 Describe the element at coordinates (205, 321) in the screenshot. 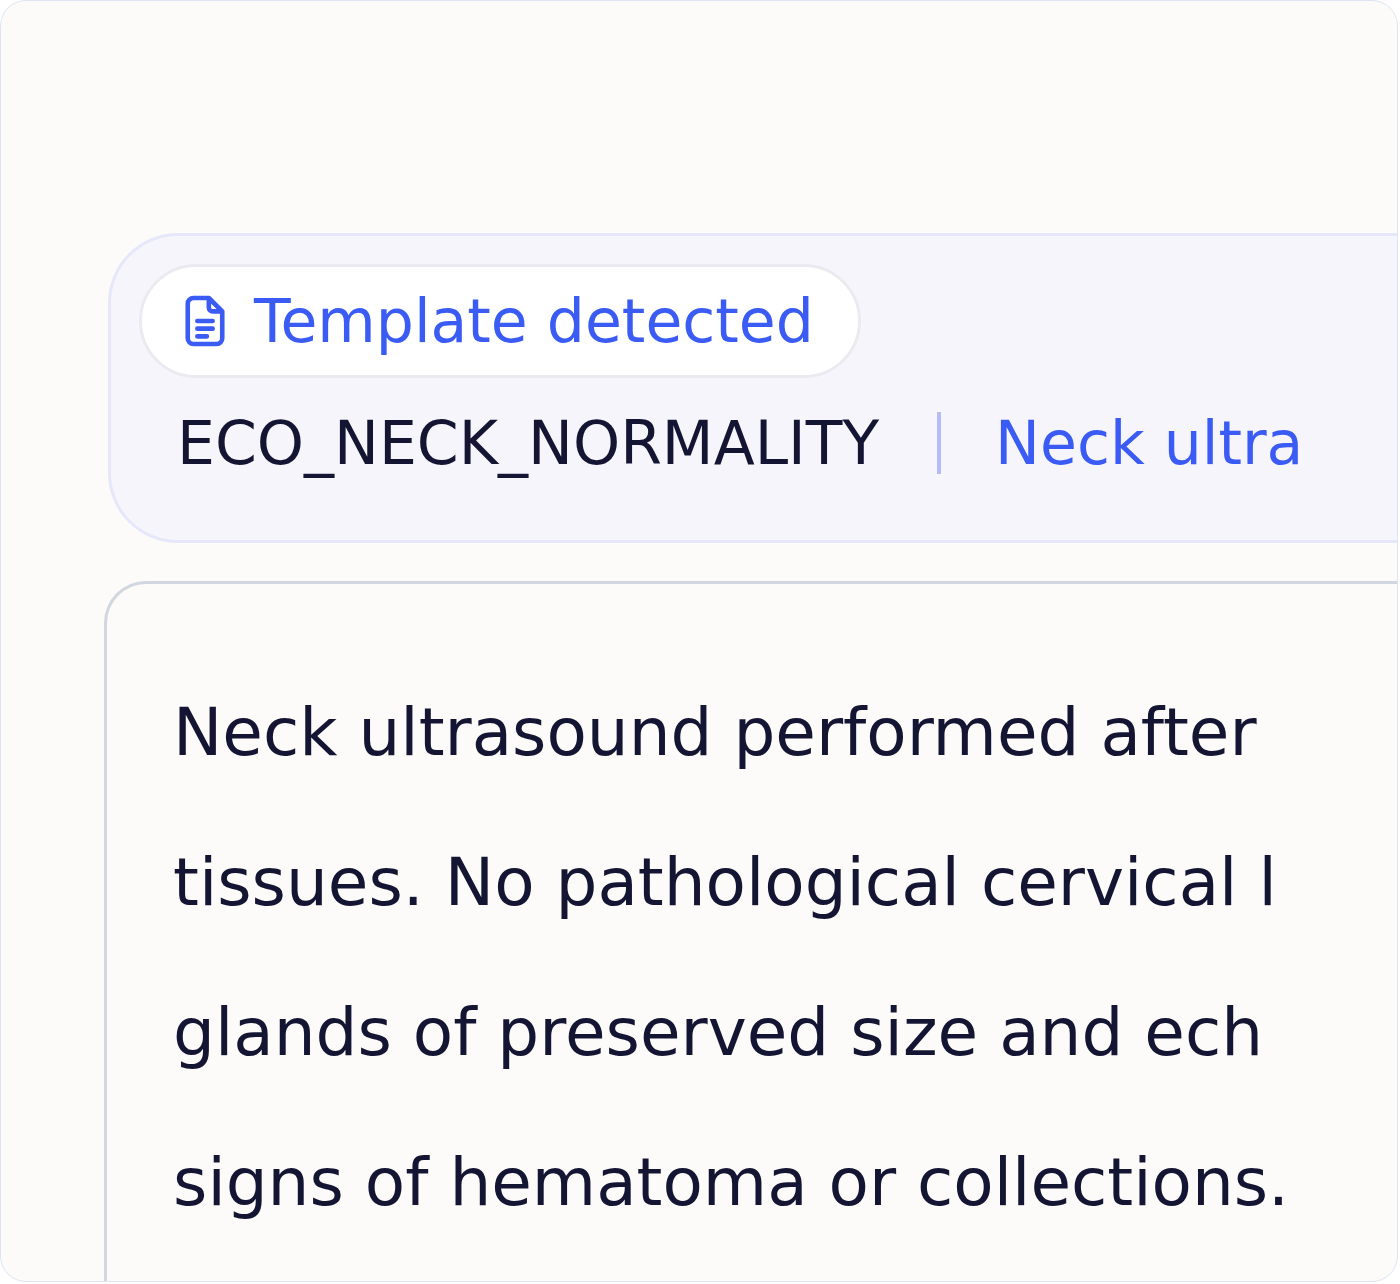

I see `document-icon` at that location.